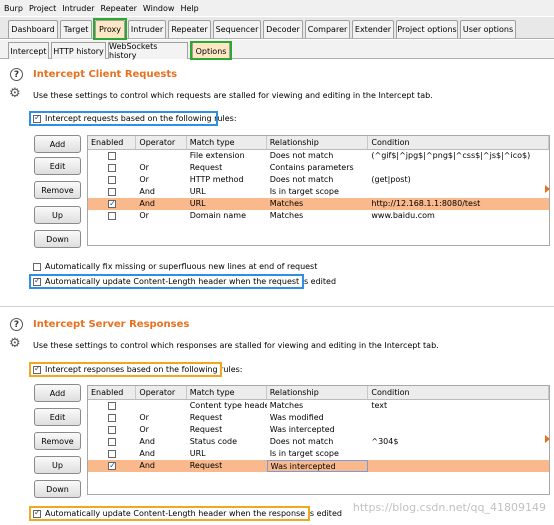 Image resolution: width=554 pixels, height=525 pixels. I want to click on subtab-options: Options, so click(211, 50).